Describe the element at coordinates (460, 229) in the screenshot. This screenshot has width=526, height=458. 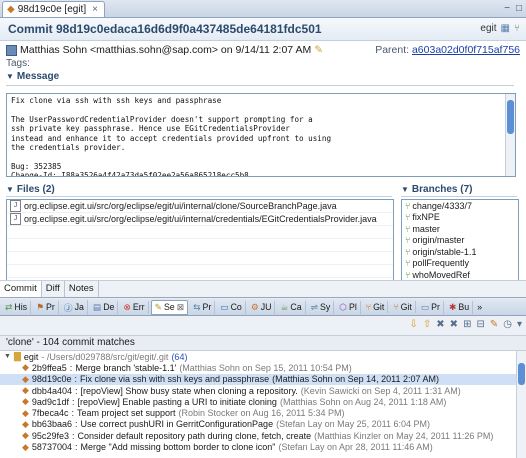
I see `branch-item: ⑂ master` at that location.